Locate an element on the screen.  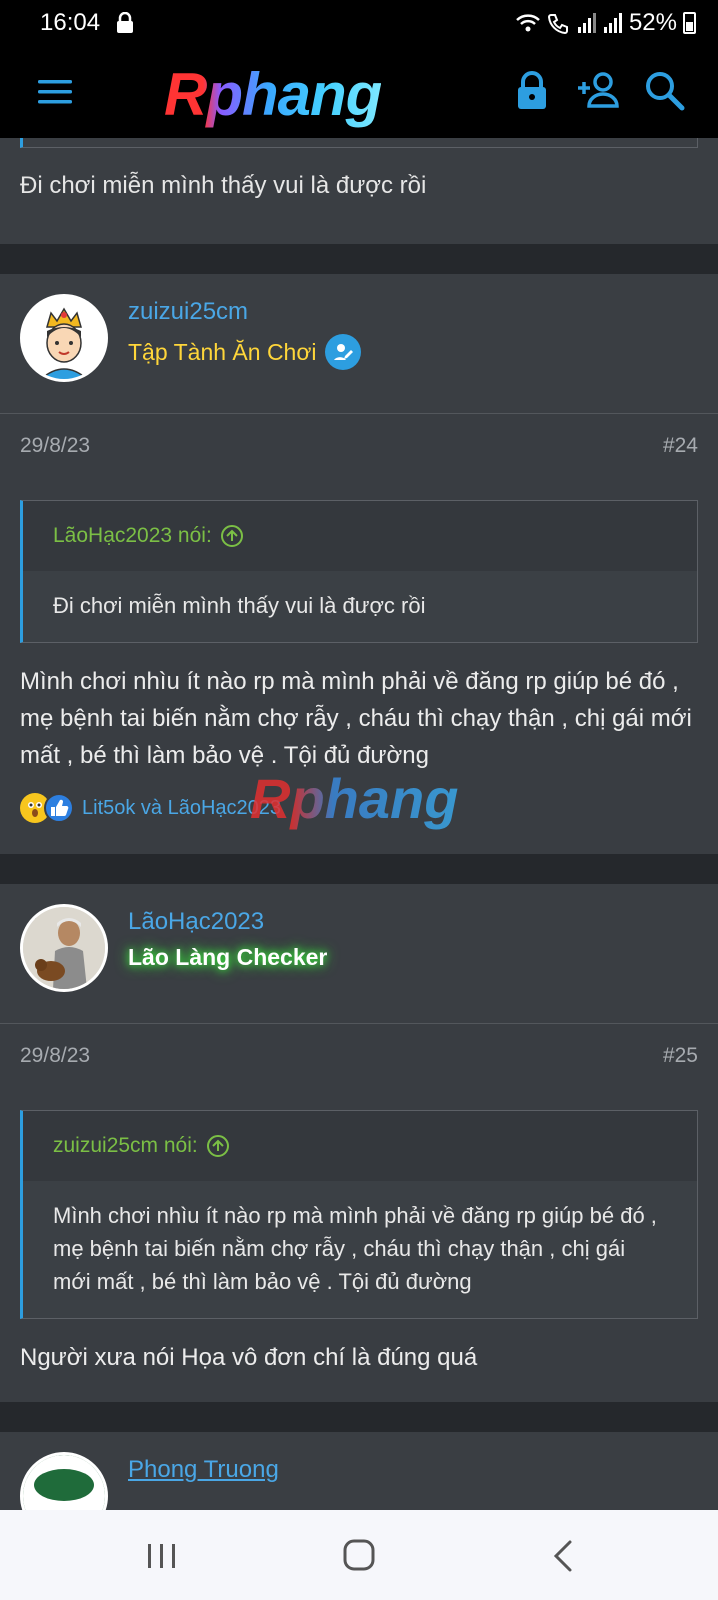
lock-status-icon is located at coordinates (125, 22).